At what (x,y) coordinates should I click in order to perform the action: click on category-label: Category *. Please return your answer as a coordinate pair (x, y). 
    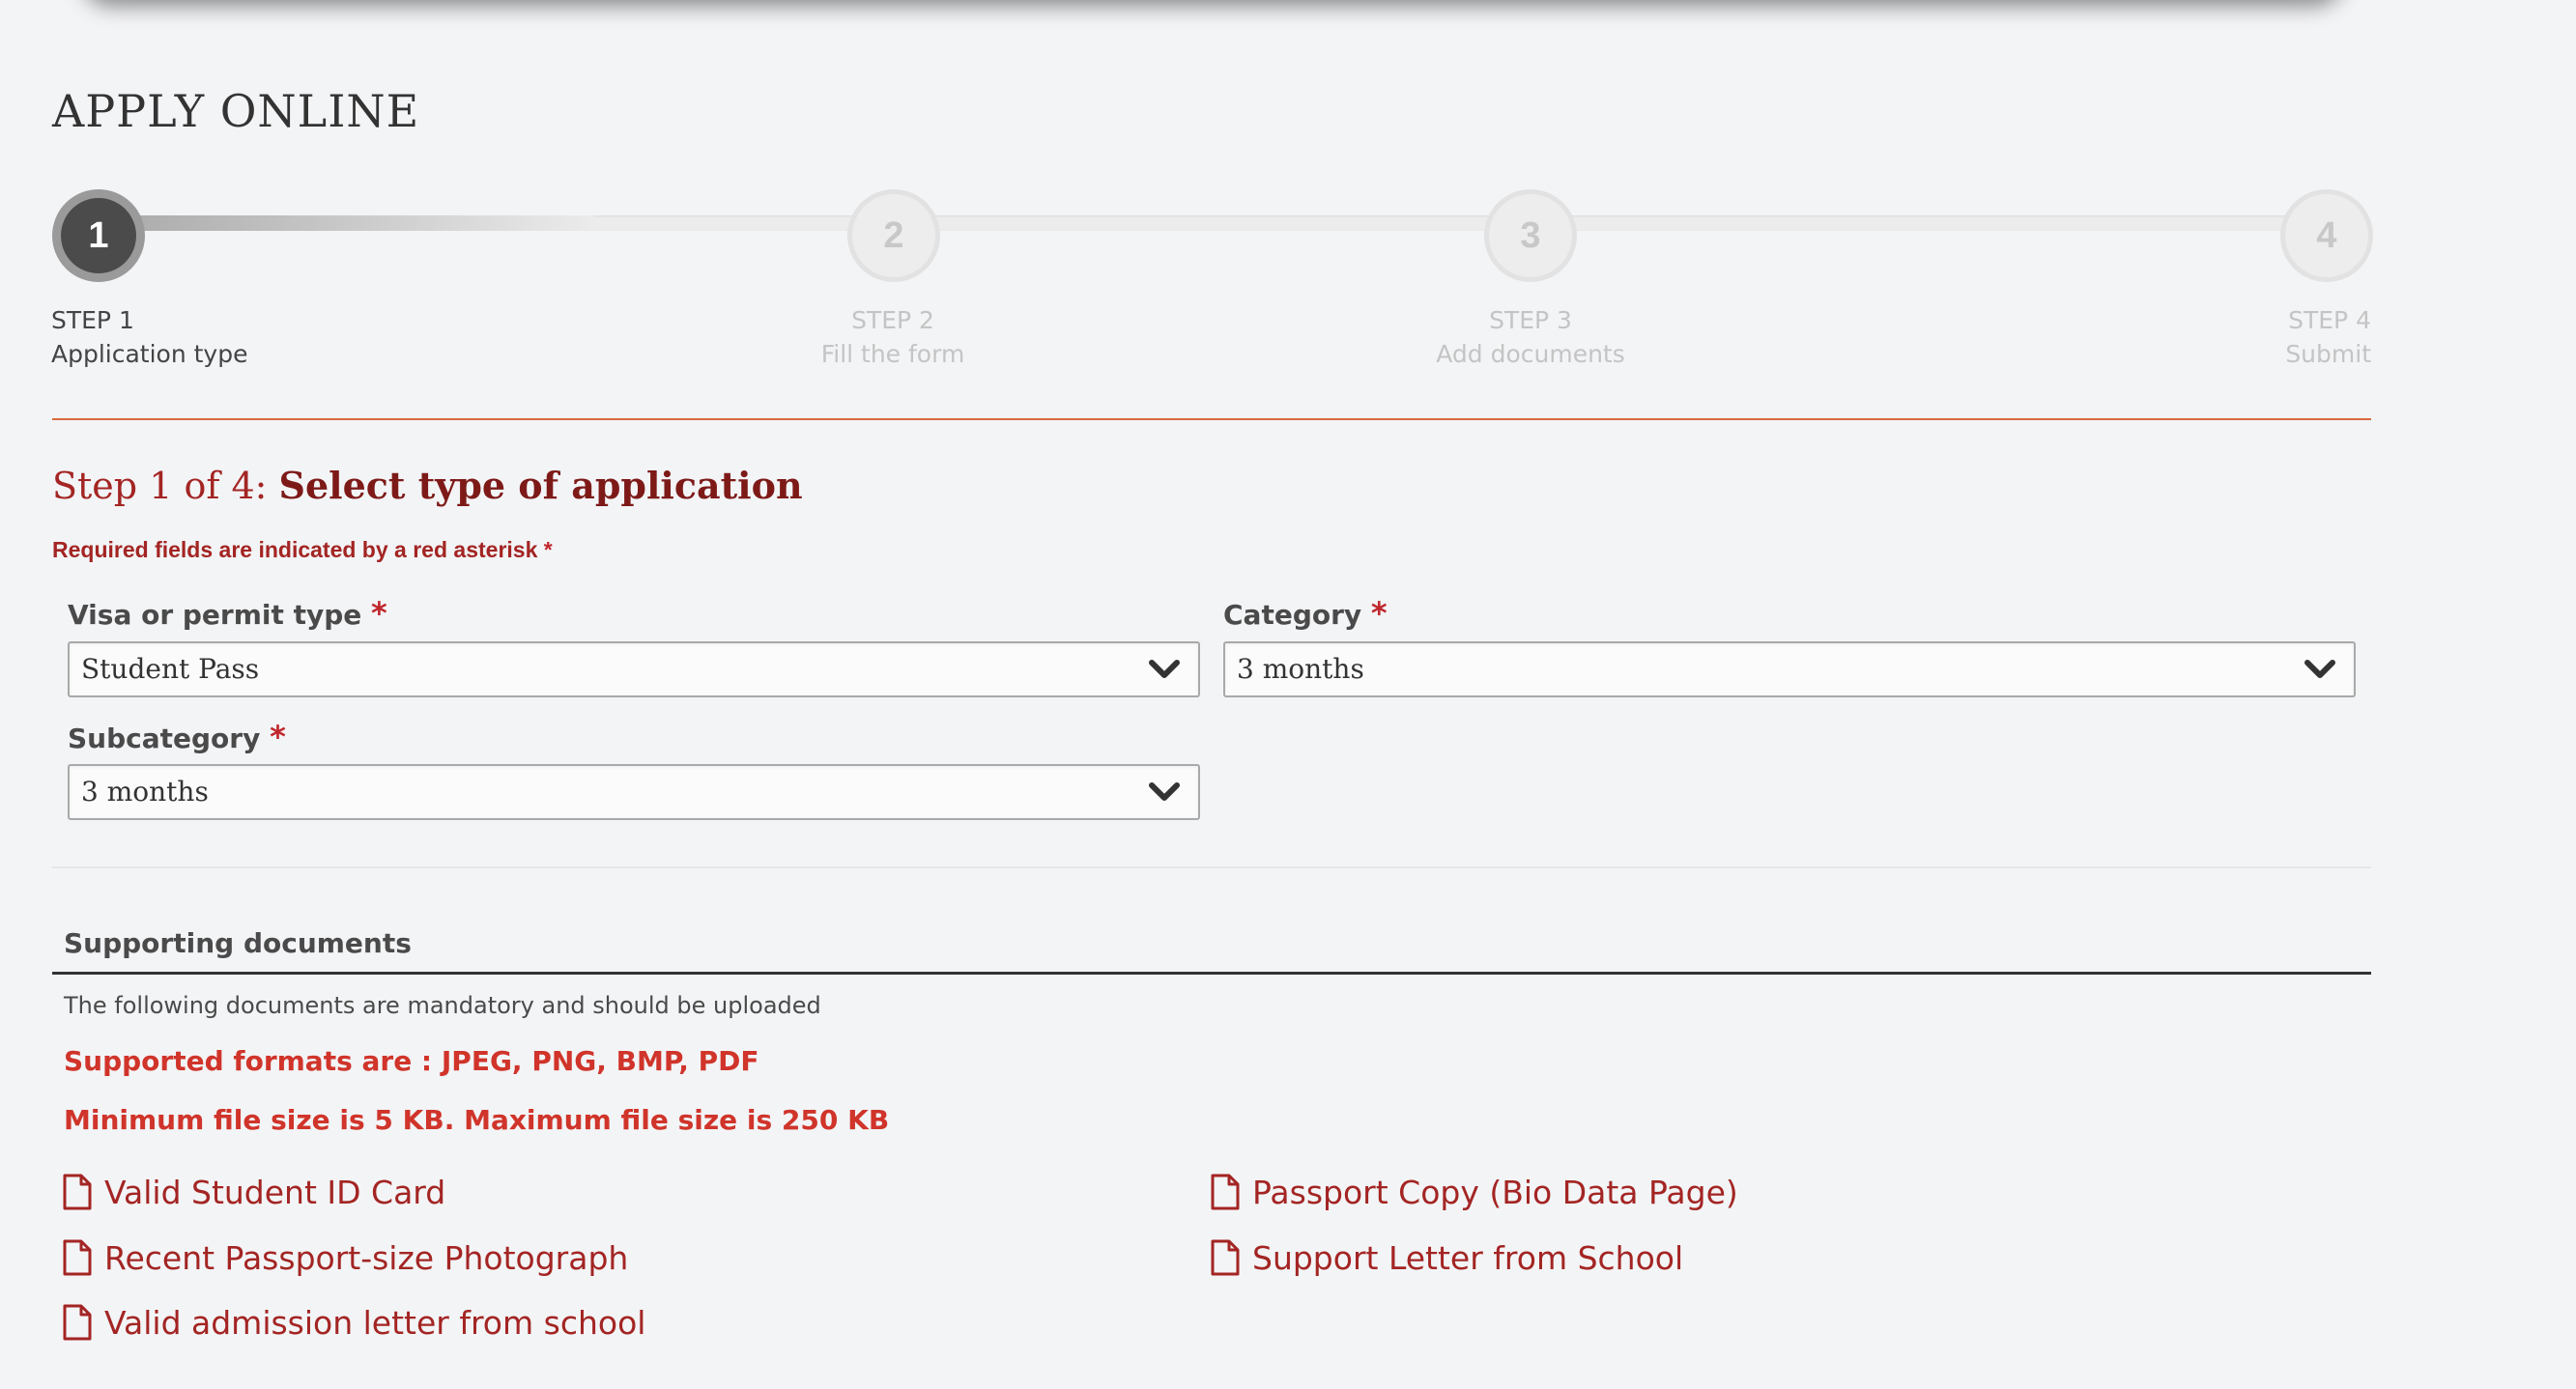
    Looking at the image, I should click on (1306, 613).